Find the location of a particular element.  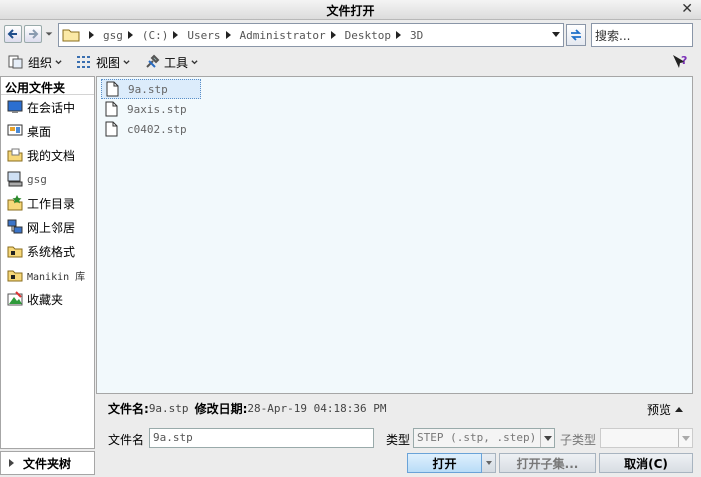

sidebar-item-working-directory: 工作目录 is located at coordinates (47, 203).